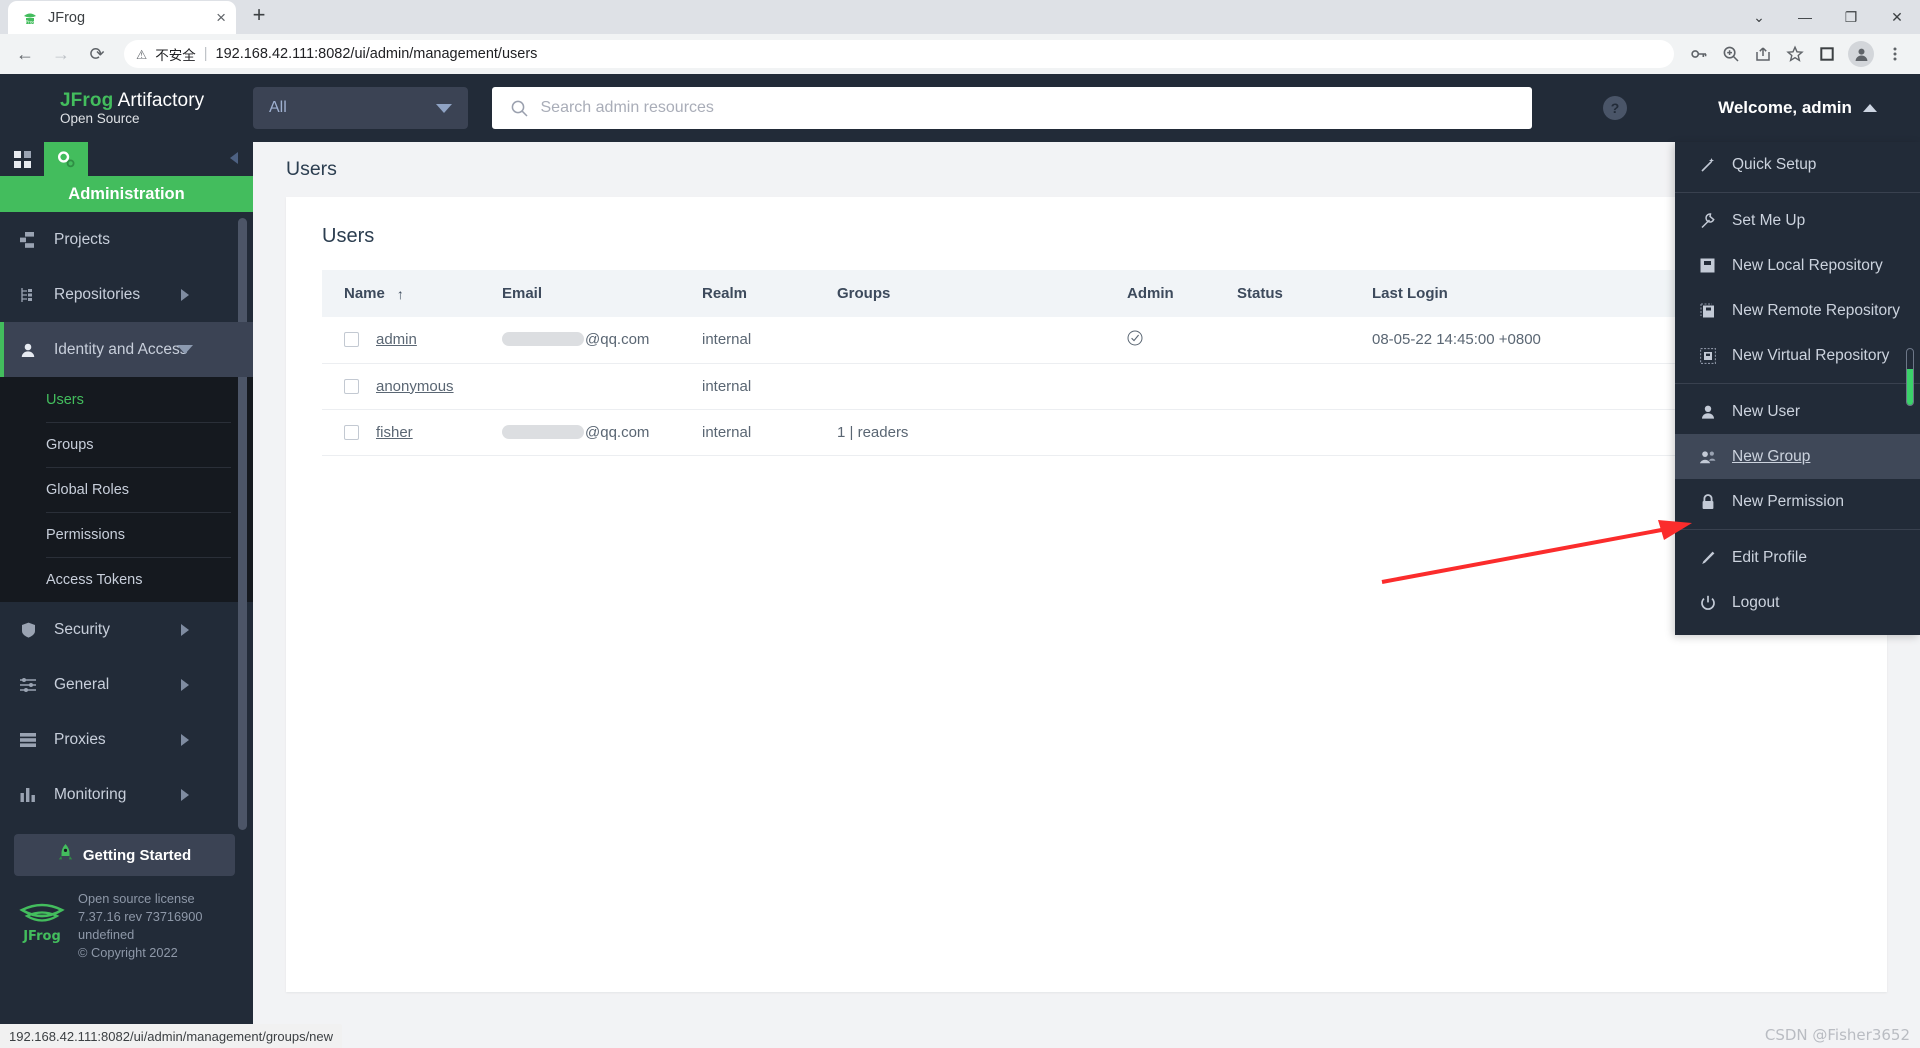 The image size is (1920, 1048). Describe the element at coordinates (156, 101) in the screenshot. I see `brand-title: JFrog Artifactory` at that location.